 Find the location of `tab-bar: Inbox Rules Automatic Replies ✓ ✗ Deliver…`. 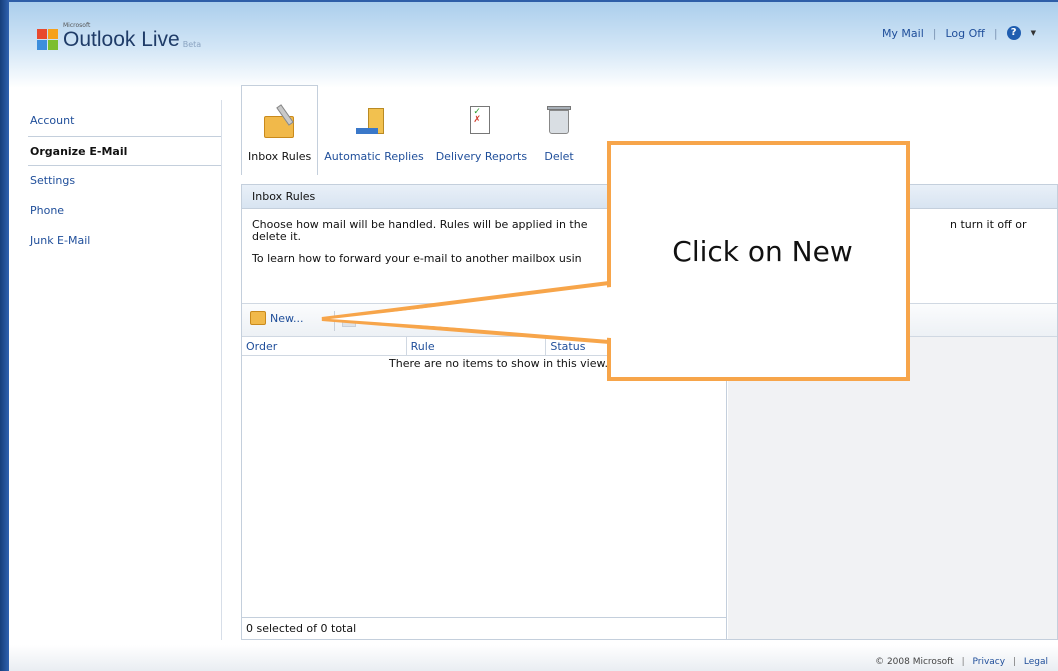

tab-bar: Inbox Rules Automatic Replies ✓ ✗ Deliver… is located at coordinates (413, 130).